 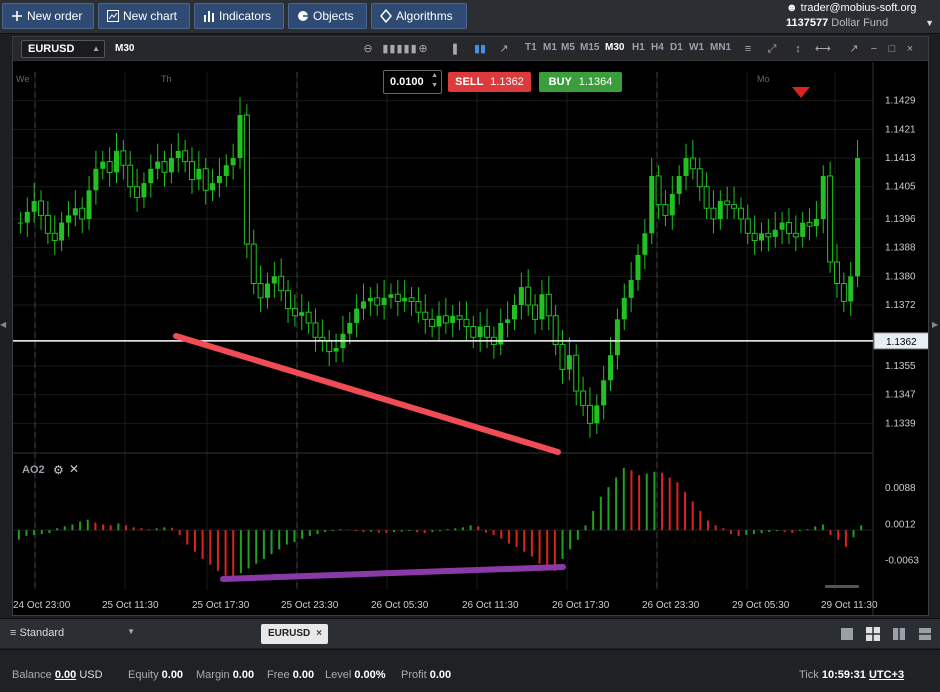 I want to click on minimize-icon: −, so click(x=874, y=49).